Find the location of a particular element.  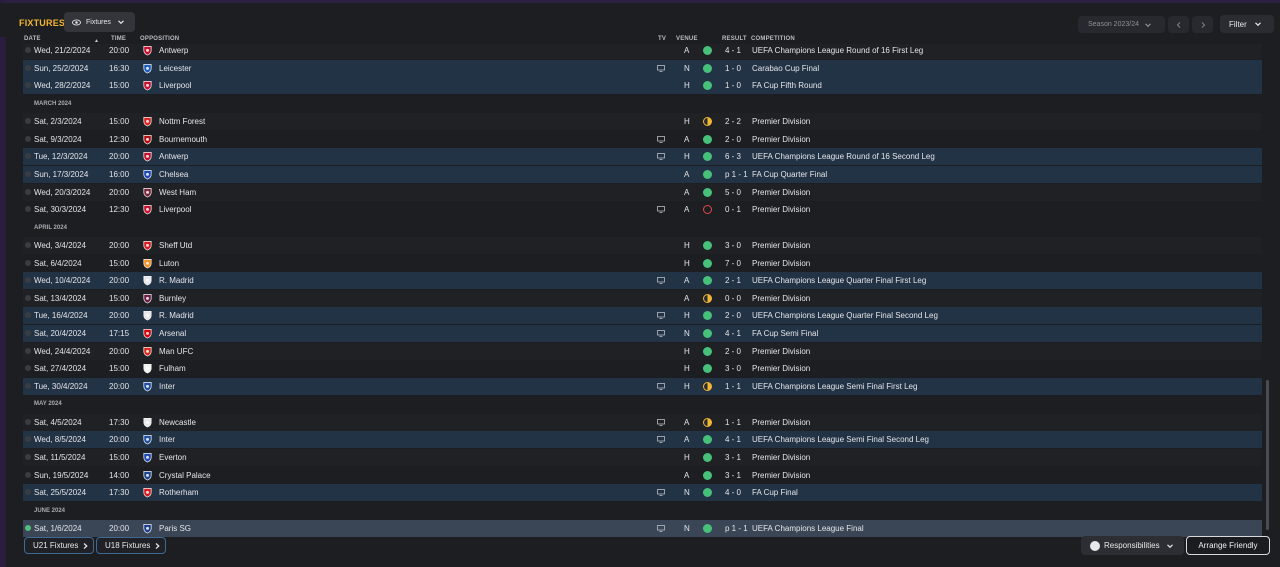

filter-button: Filter is located at coordinates (1247, 24).